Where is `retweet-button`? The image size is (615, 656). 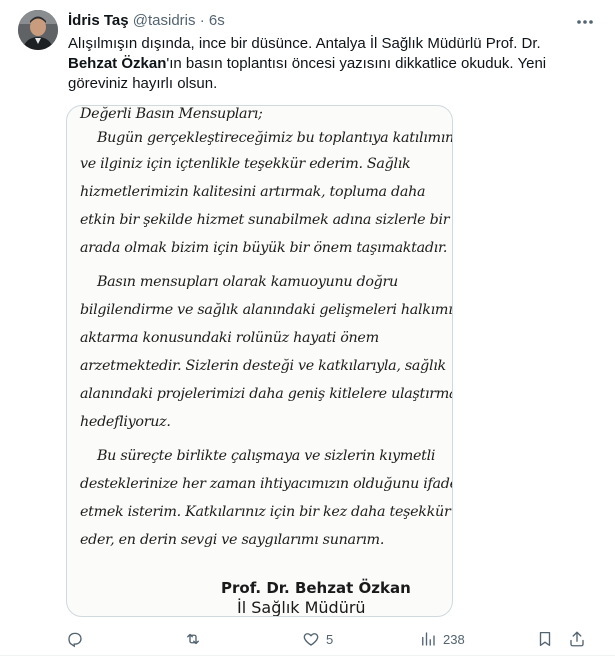
retweet-button is located at coordinates (196, 639).